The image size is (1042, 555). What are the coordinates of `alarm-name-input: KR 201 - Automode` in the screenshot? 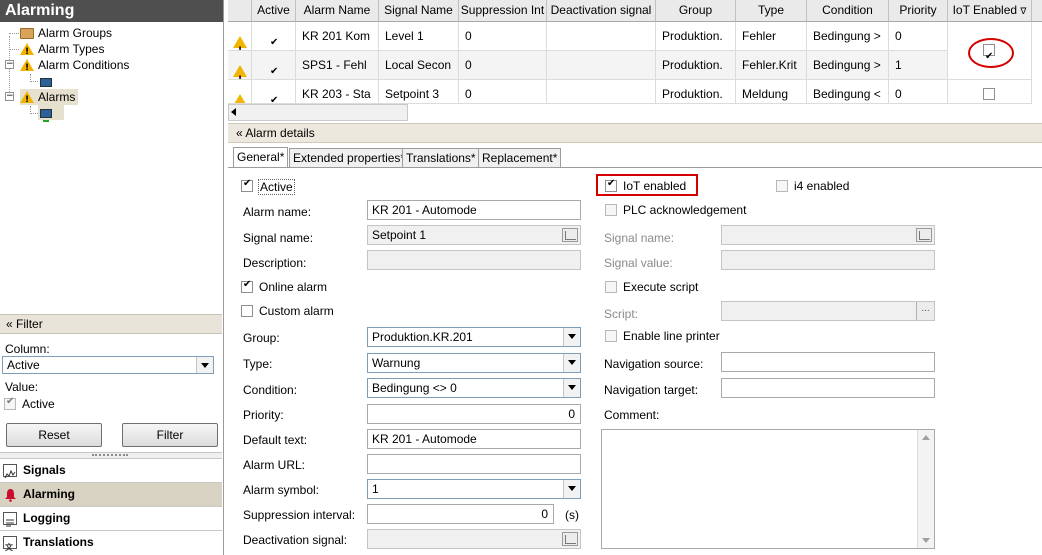 It's located at (474, 210).